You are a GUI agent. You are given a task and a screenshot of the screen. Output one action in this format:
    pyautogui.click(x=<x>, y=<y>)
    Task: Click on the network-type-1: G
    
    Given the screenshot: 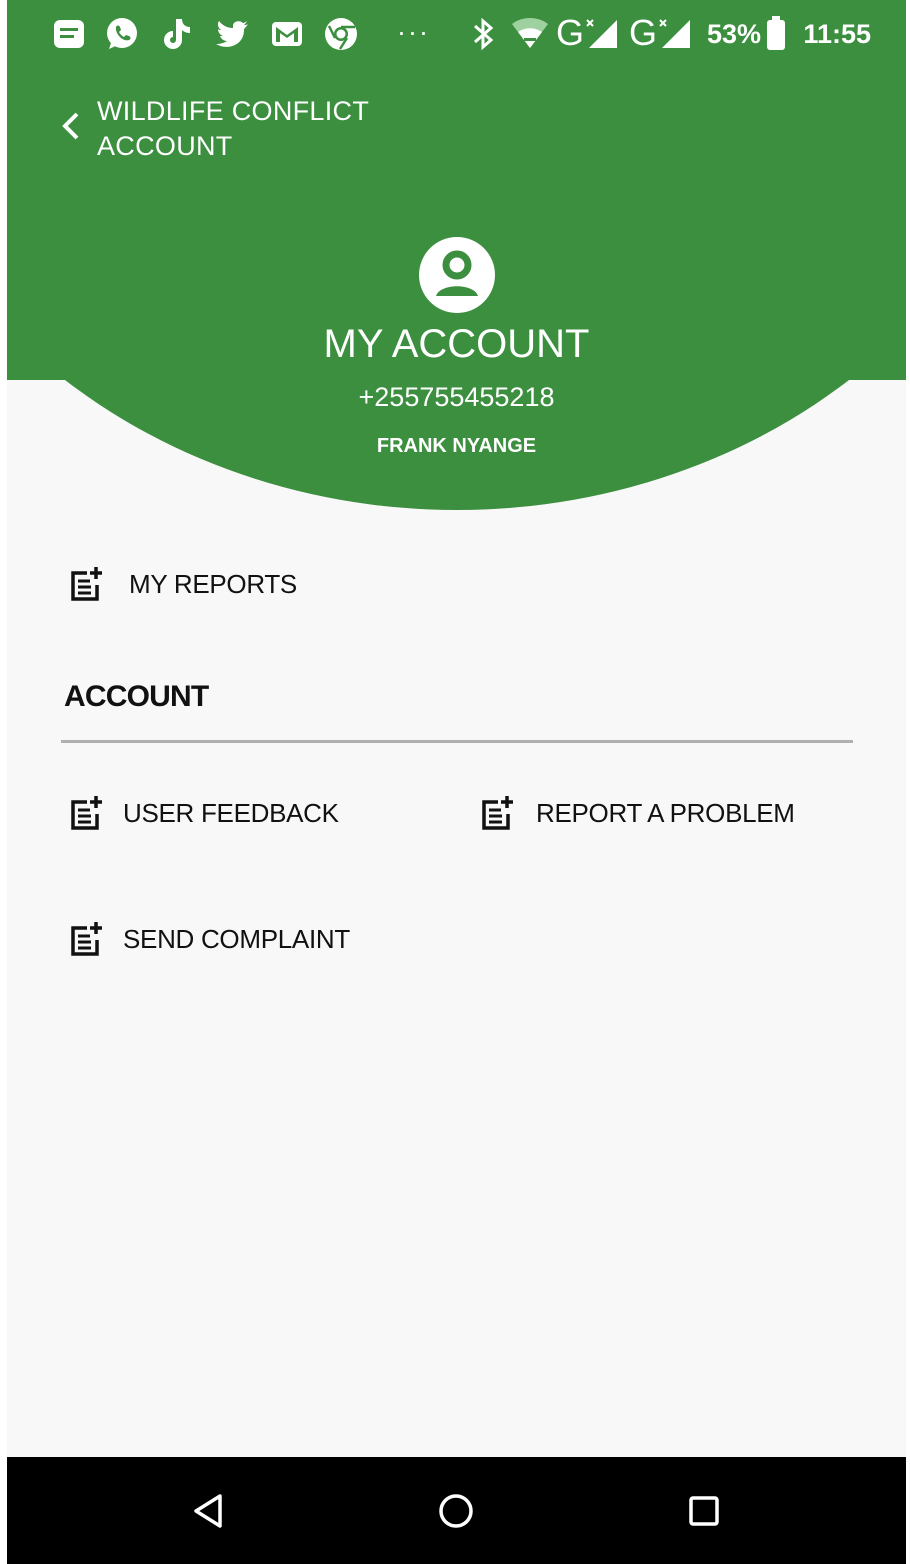 What is the action you would take?
    pyautogui.click(x=570, y=32)
    